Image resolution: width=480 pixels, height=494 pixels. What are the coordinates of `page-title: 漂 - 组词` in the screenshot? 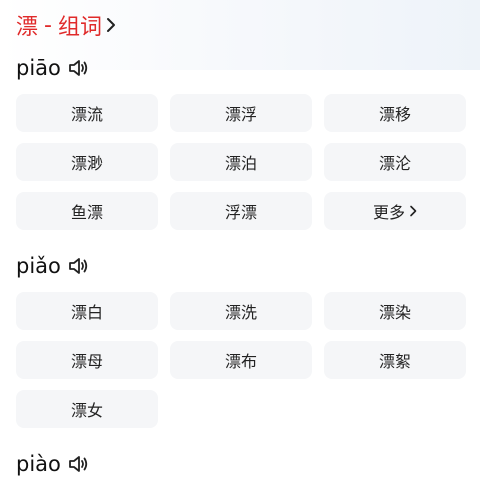 It's located at (66, 25).